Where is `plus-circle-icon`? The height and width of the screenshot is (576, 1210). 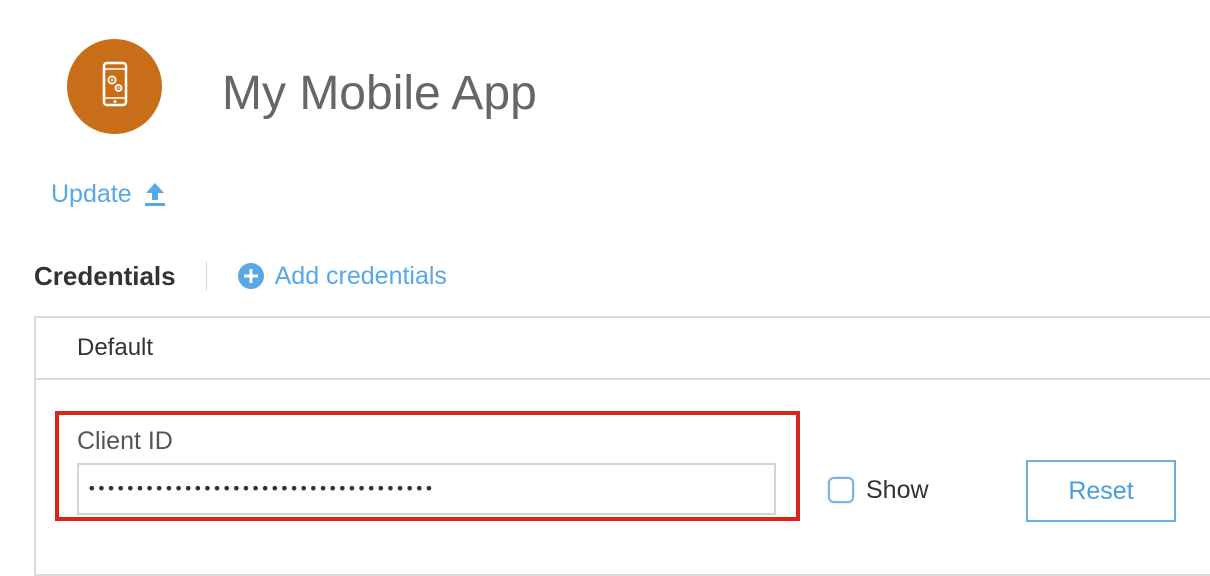 plus-circle-icon is located at coordinates (250, 276).